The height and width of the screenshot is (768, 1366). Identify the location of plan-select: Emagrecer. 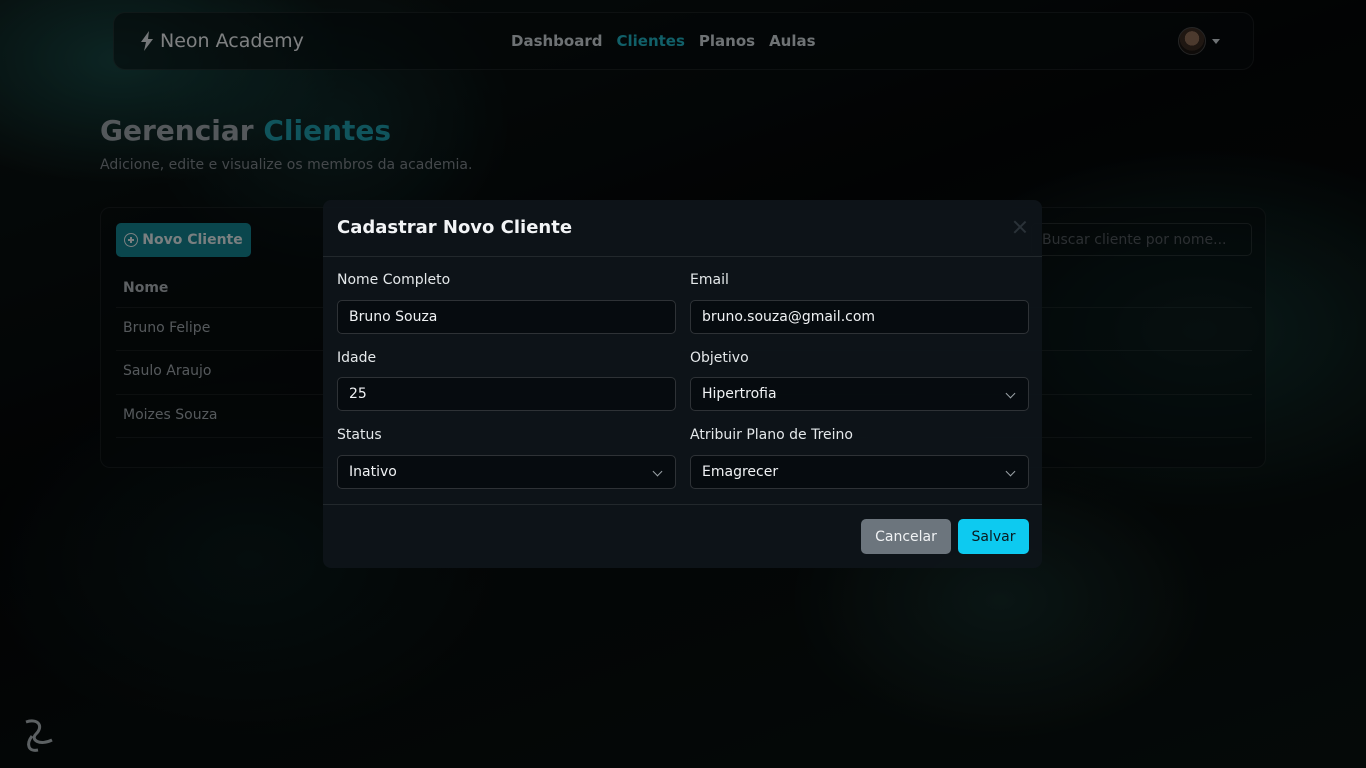
(859, 472).